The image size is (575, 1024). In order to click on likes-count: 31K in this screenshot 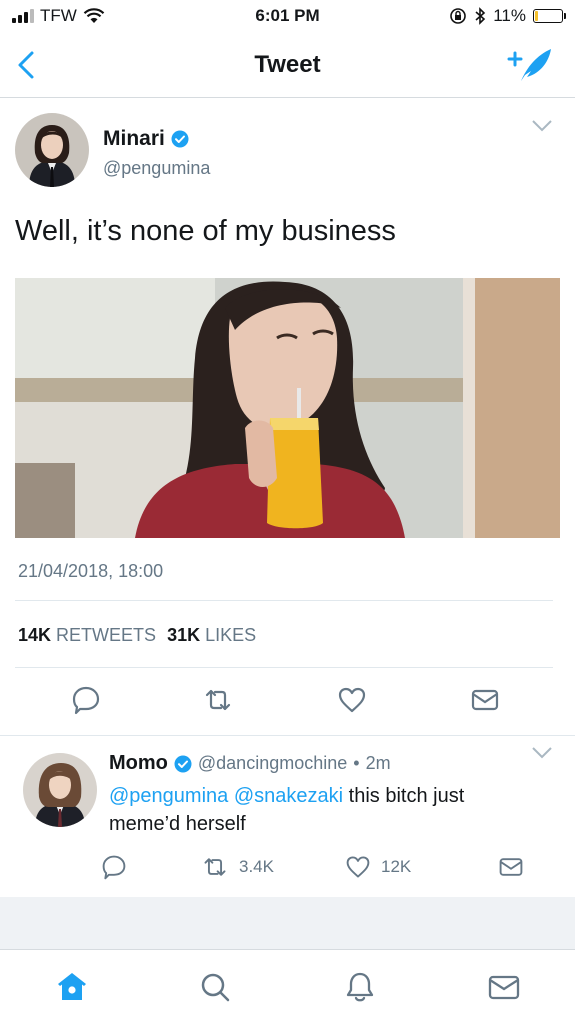, I will do `click(184, 635)`.